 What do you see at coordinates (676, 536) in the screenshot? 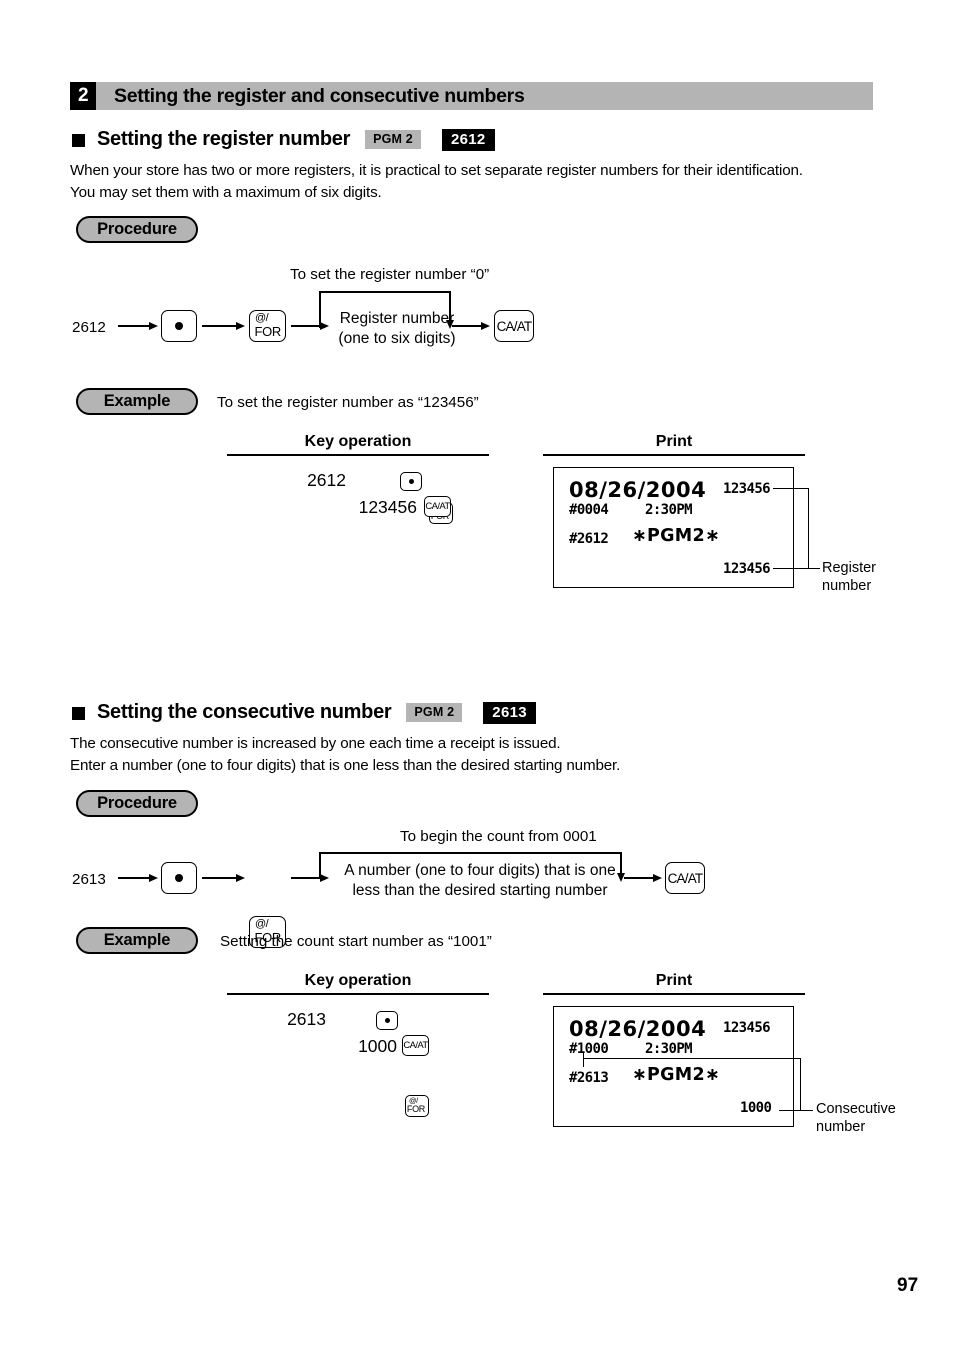
I see `receipt-prog-label-1: ∗PGM2∗` at bounding box center [676, 536].